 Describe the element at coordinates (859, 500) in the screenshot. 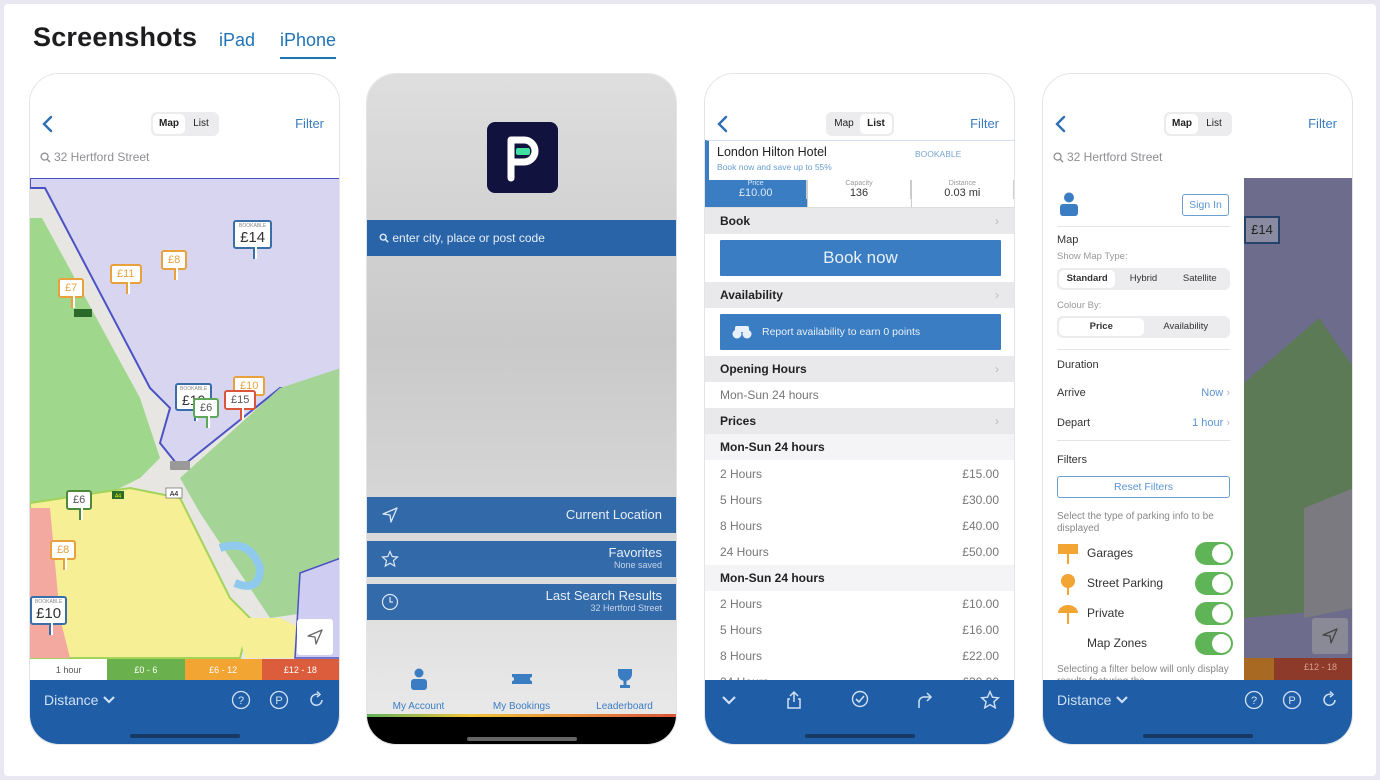

I see `price-row: 5 Hours £30.00` at that location.